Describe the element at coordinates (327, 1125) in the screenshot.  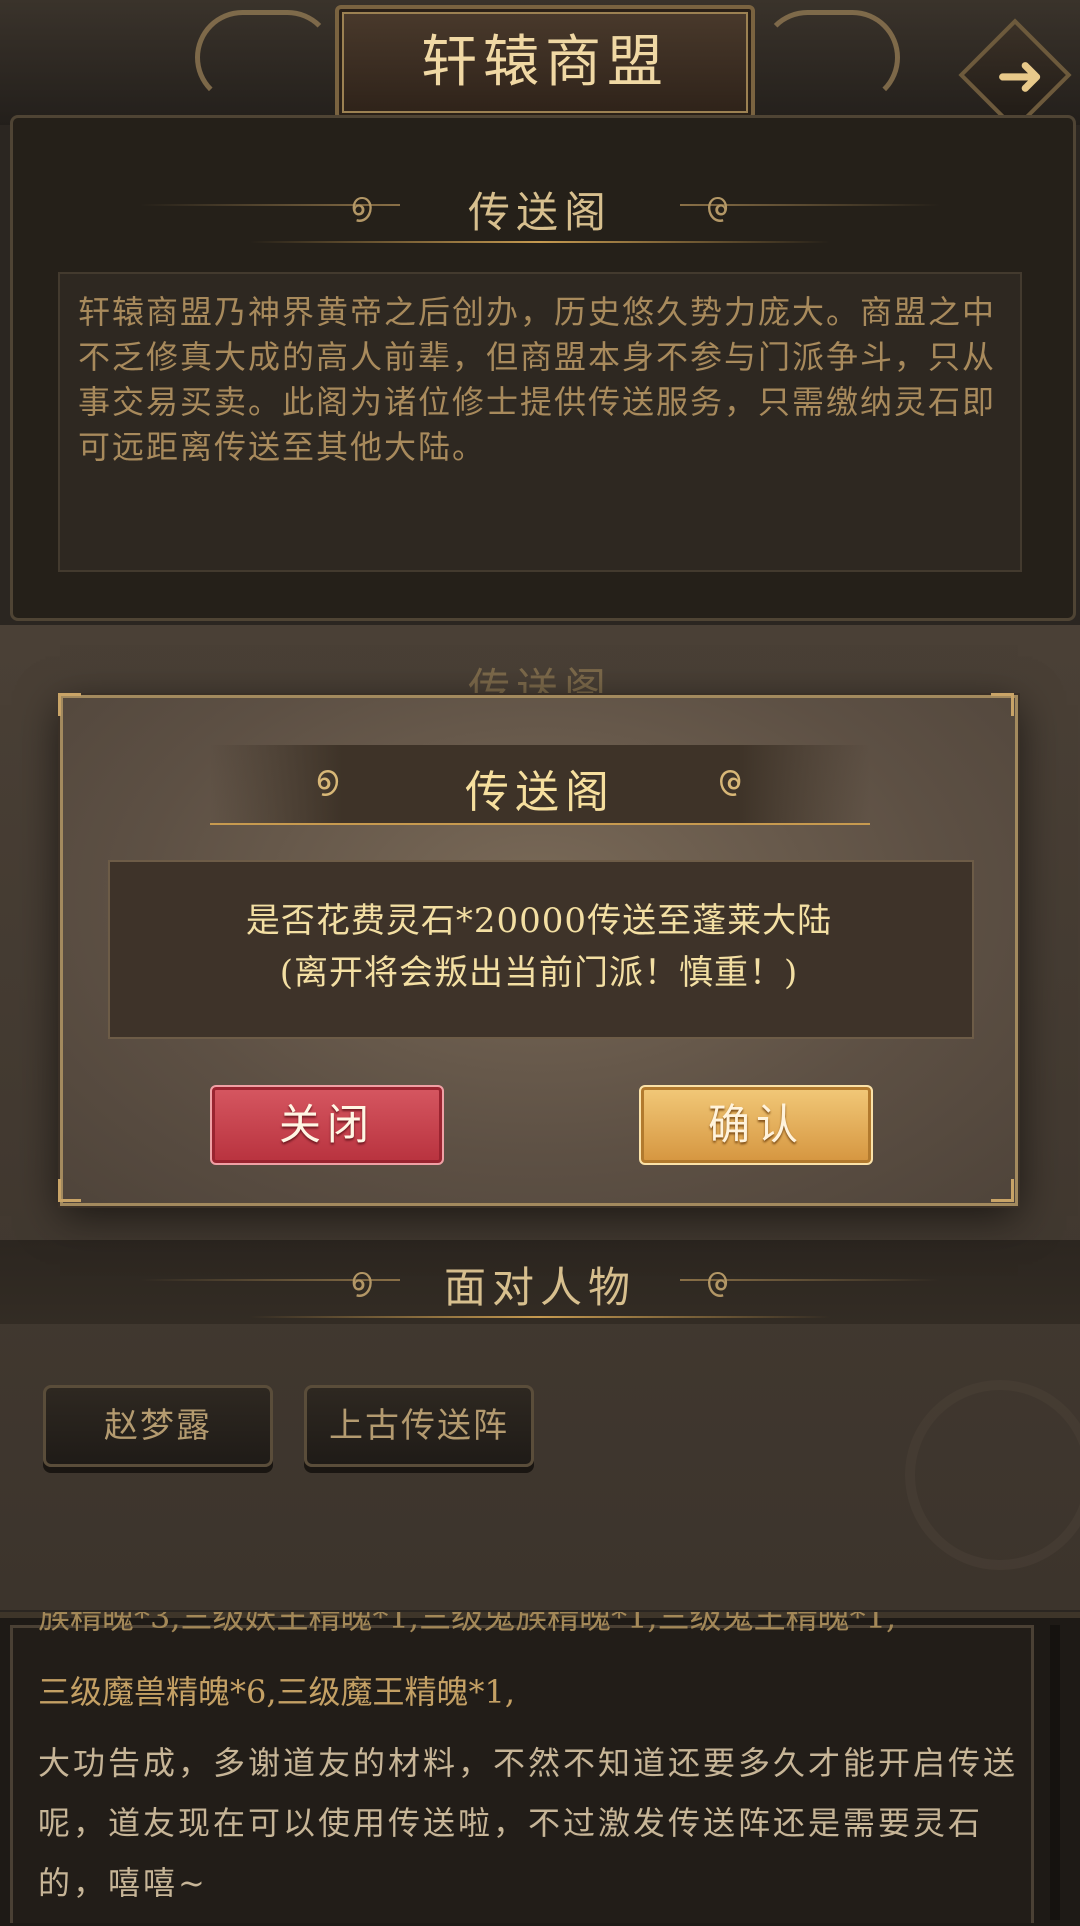
I see `close-button: 关闭` at that location.